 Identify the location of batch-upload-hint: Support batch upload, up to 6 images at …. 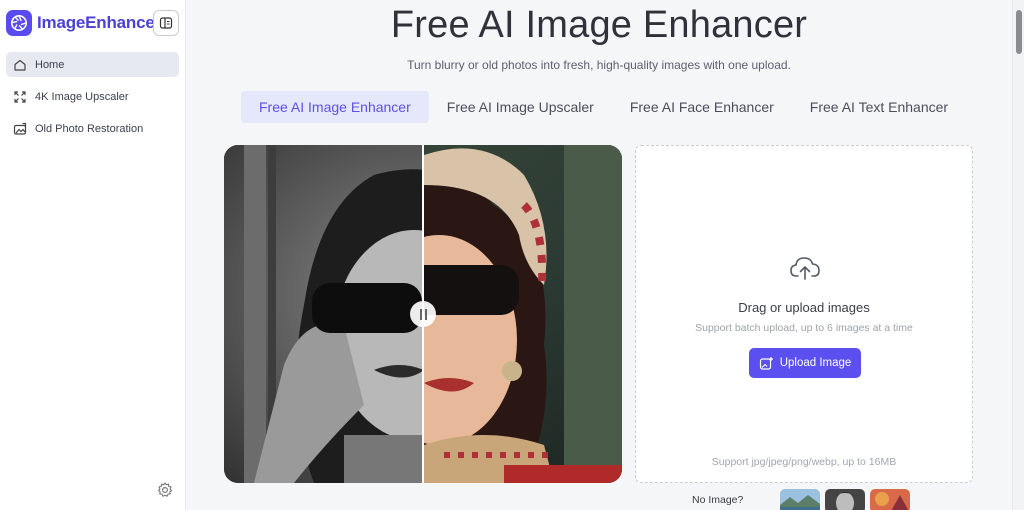
(804, 328).